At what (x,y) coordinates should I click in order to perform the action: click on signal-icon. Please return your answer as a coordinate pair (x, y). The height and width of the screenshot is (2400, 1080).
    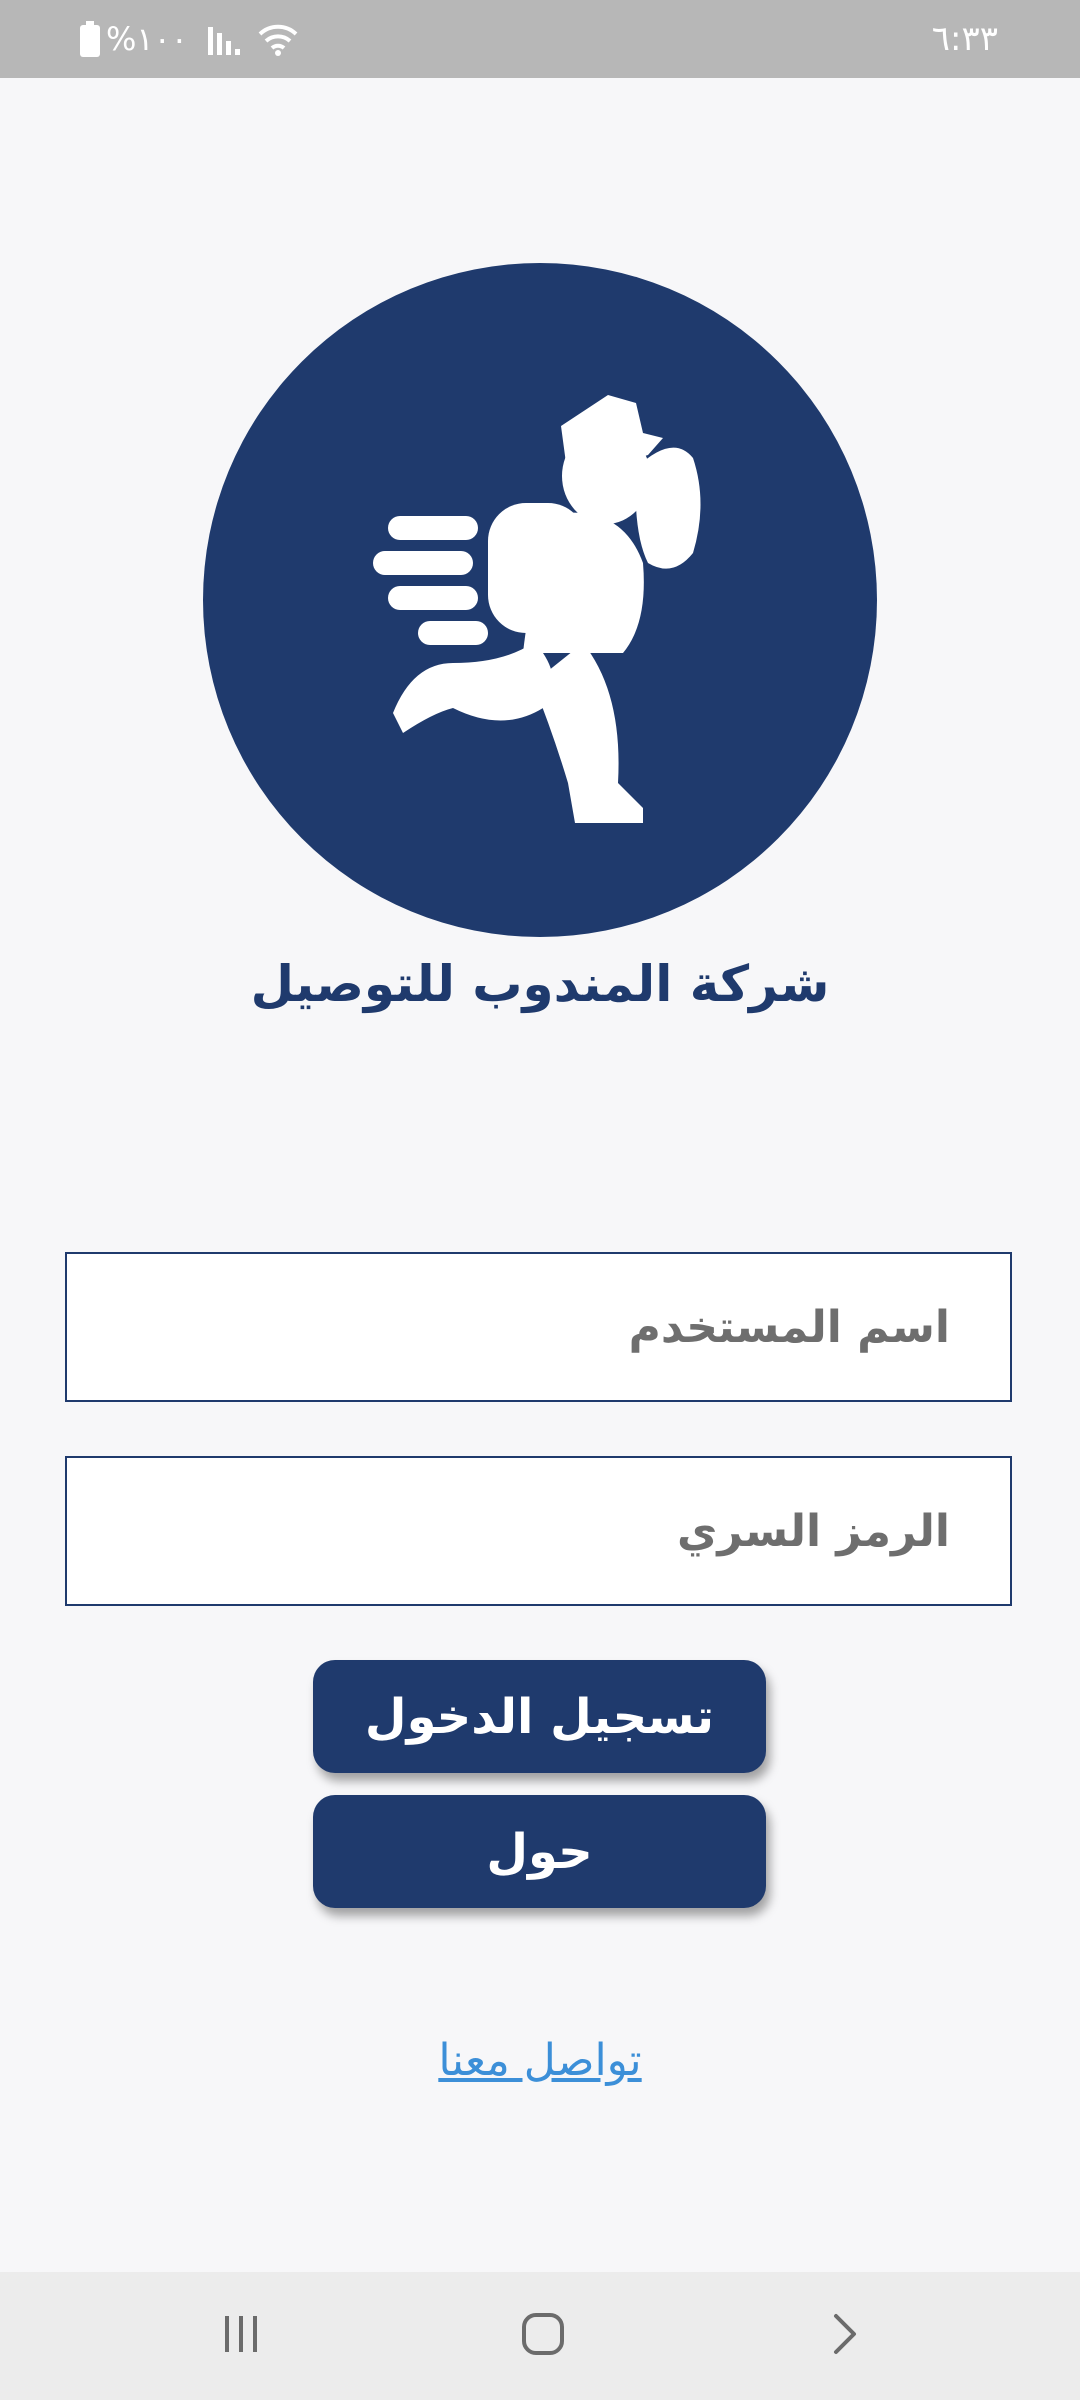
    Looking at the image, I should click on (224, 39).